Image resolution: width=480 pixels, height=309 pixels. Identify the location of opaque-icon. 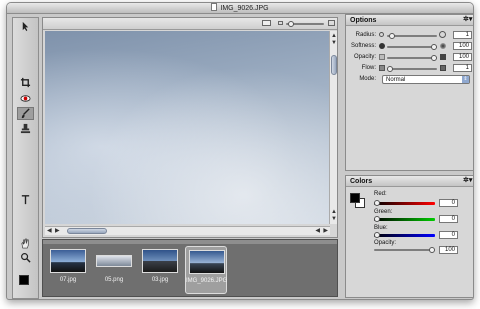
(443, 57).